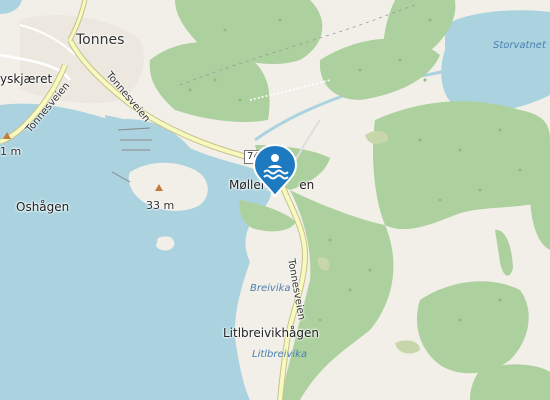 The width and height of the screenshot is (550, 400). What do you see at coordinates (11, 151) in the screenshot?
I see `elevation-label-left: 1 m` at bounding box center [11, 151].